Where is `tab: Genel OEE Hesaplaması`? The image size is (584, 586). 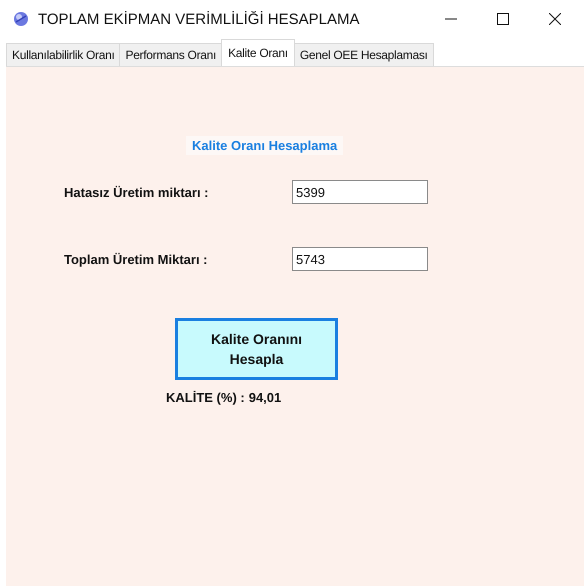 tab: Genel OEE Hesaplaması is located at coordinates (364, 54).